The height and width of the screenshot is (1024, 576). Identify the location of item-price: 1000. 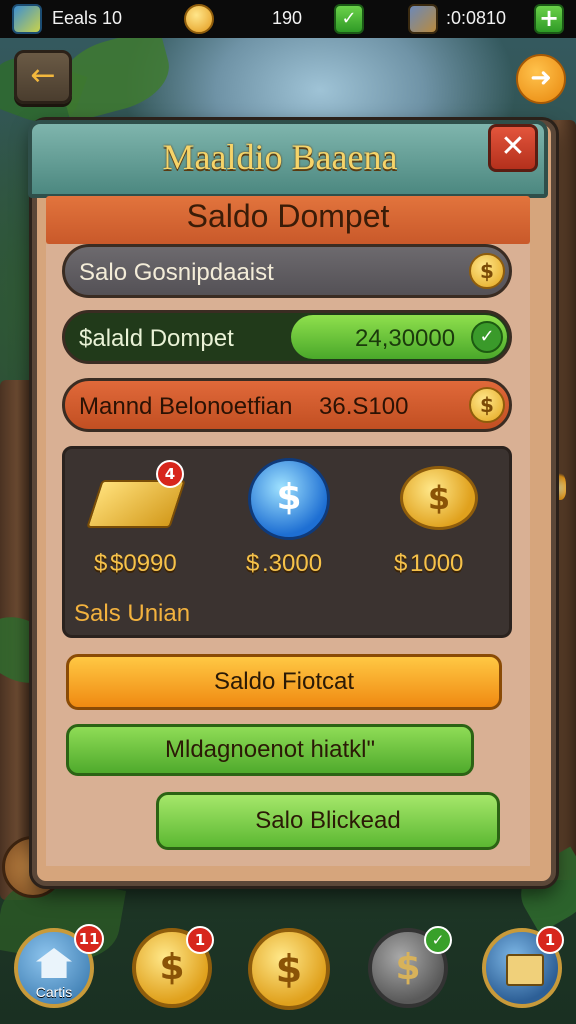
(437, 563).